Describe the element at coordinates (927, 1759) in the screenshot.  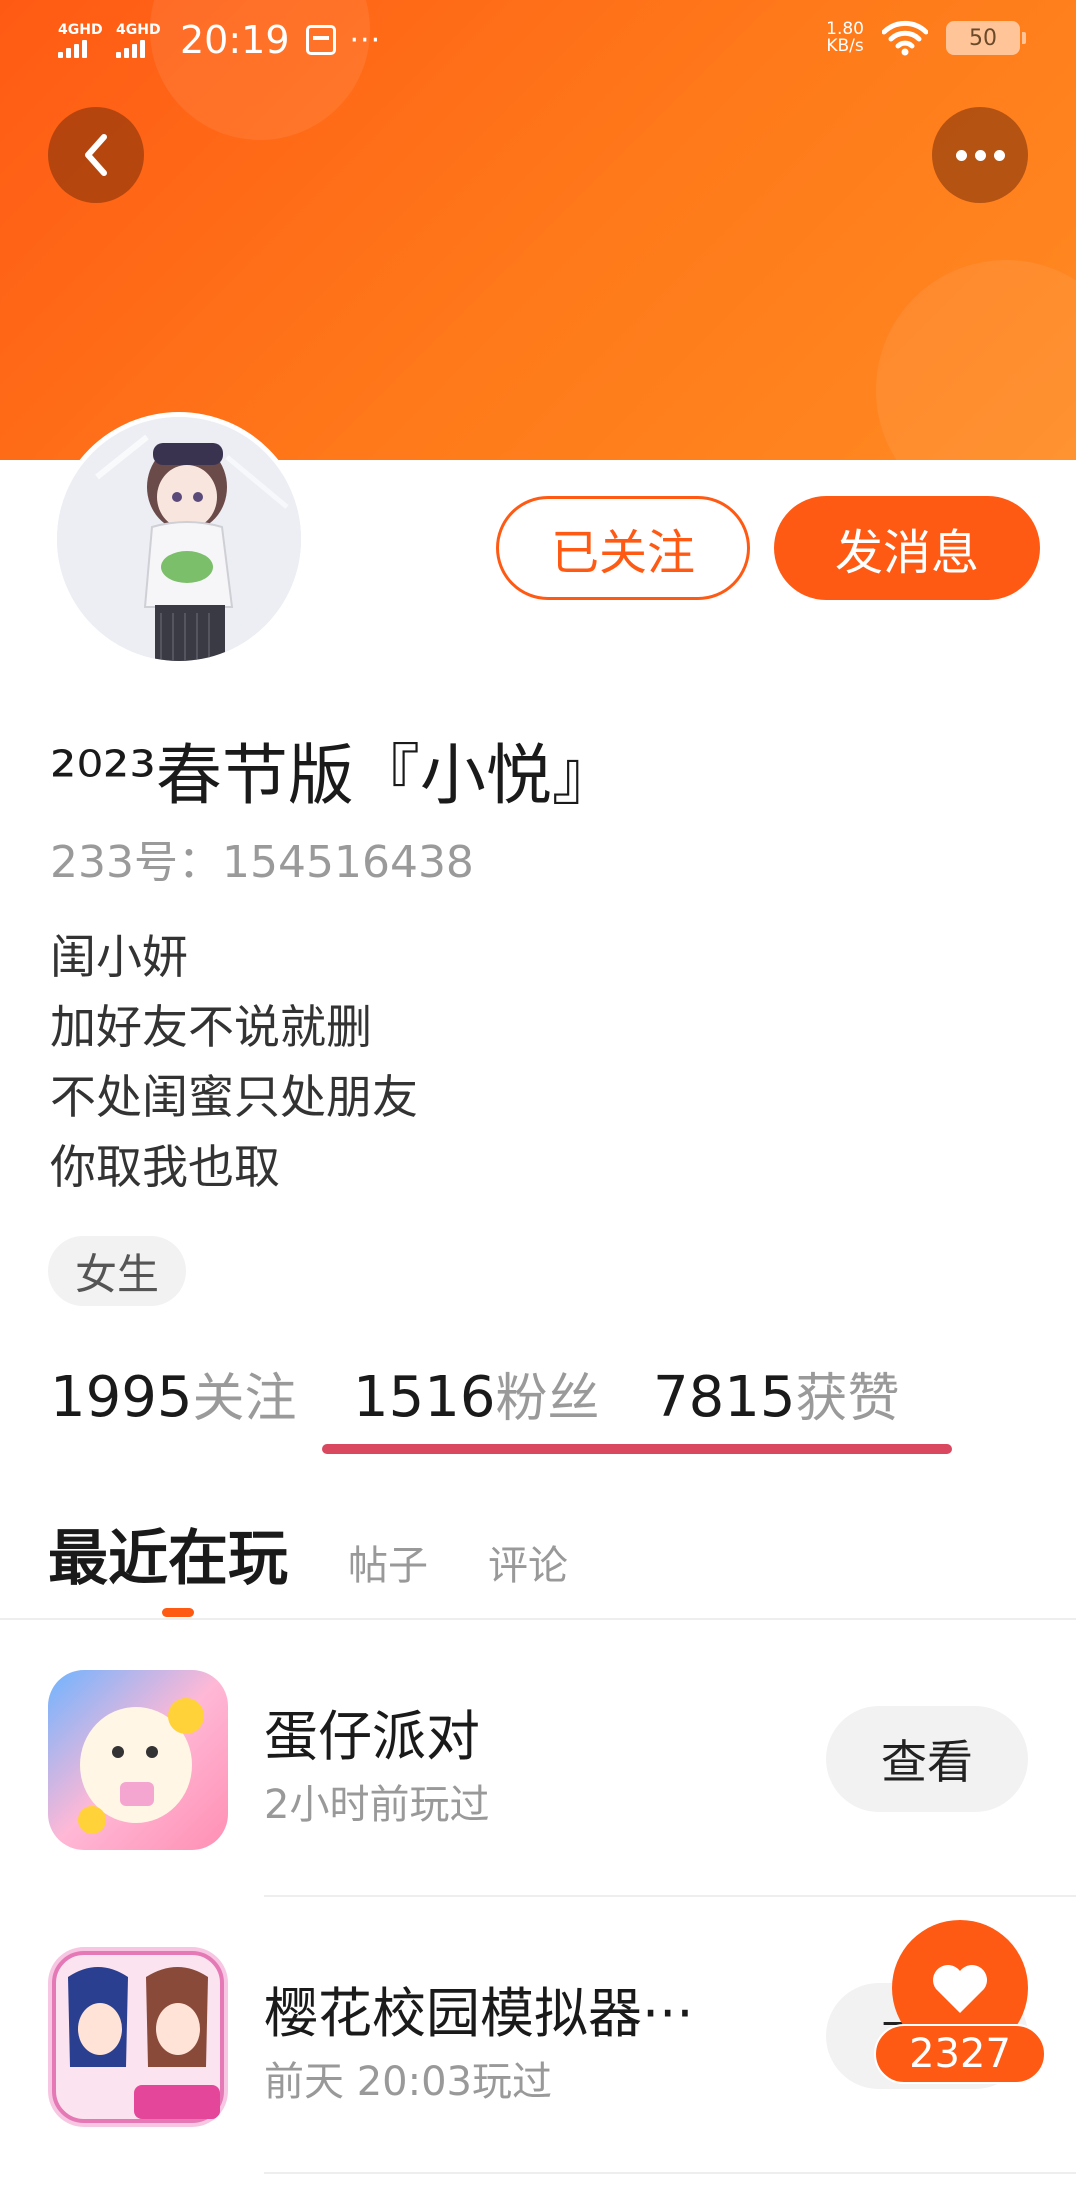
I see `view-button: 查看` at that location.